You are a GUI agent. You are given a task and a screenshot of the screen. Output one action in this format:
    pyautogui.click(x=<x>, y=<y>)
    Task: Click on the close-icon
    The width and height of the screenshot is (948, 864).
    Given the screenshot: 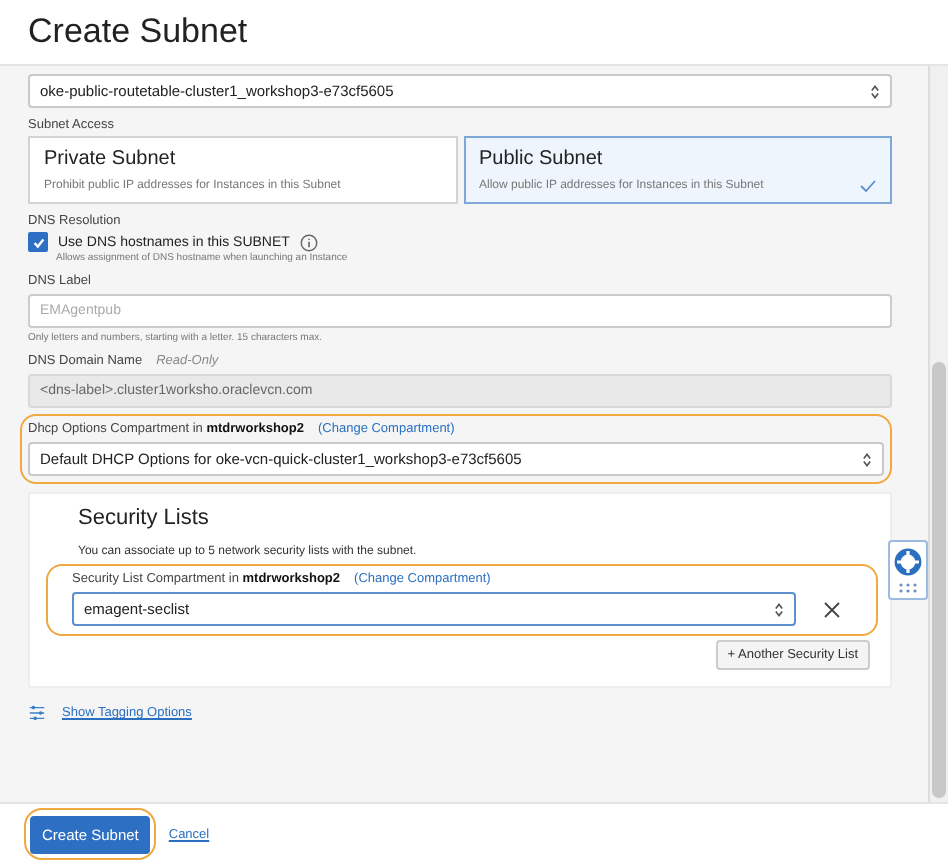 What is the action you would take?
    pyautogui.click(x=832, y=609)
    